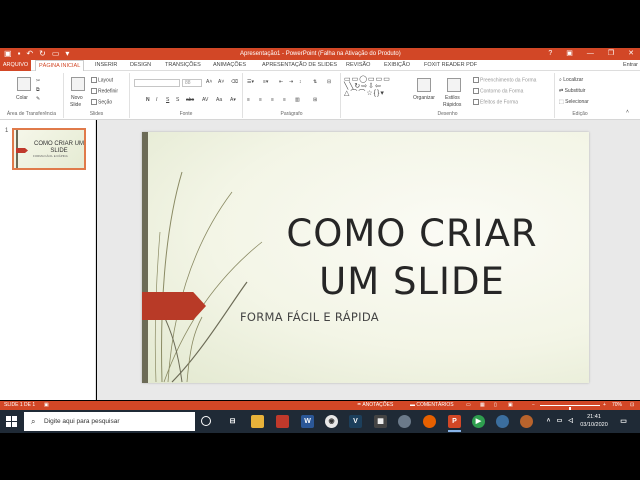 The width and height of the screenshot is (640, 480). Describe the element at coordinates (495, 405) in the screenshot. I see `reading-view-icon: ▯` at that location.